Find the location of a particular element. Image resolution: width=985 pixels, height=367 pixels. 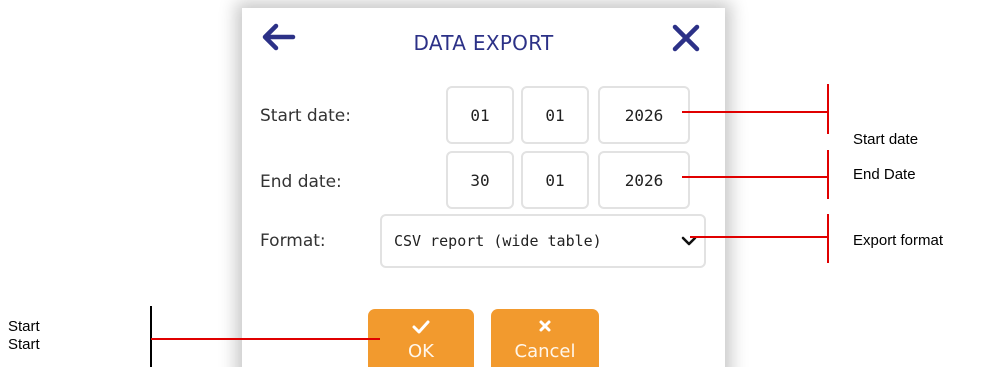

callout-ok-line2: Start is located at coordinates (24, 344).